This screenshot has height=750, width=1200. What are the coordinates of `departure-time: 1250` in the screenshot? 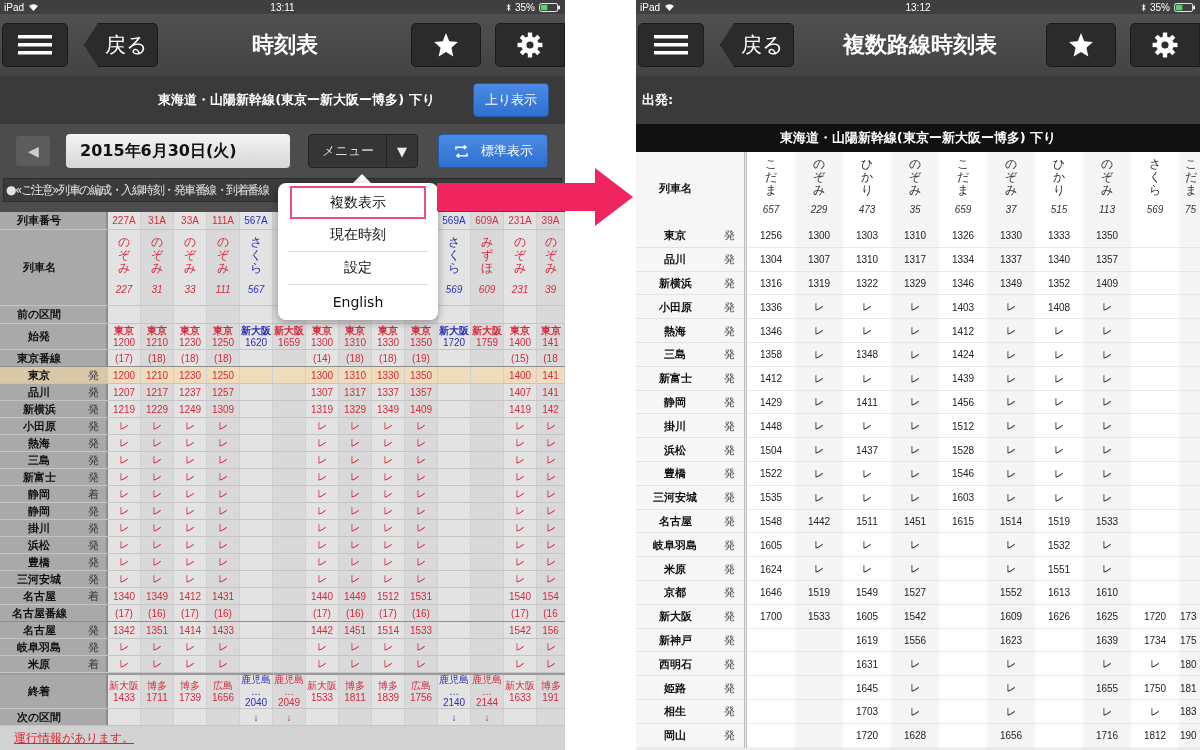 It's located at (223, 342).